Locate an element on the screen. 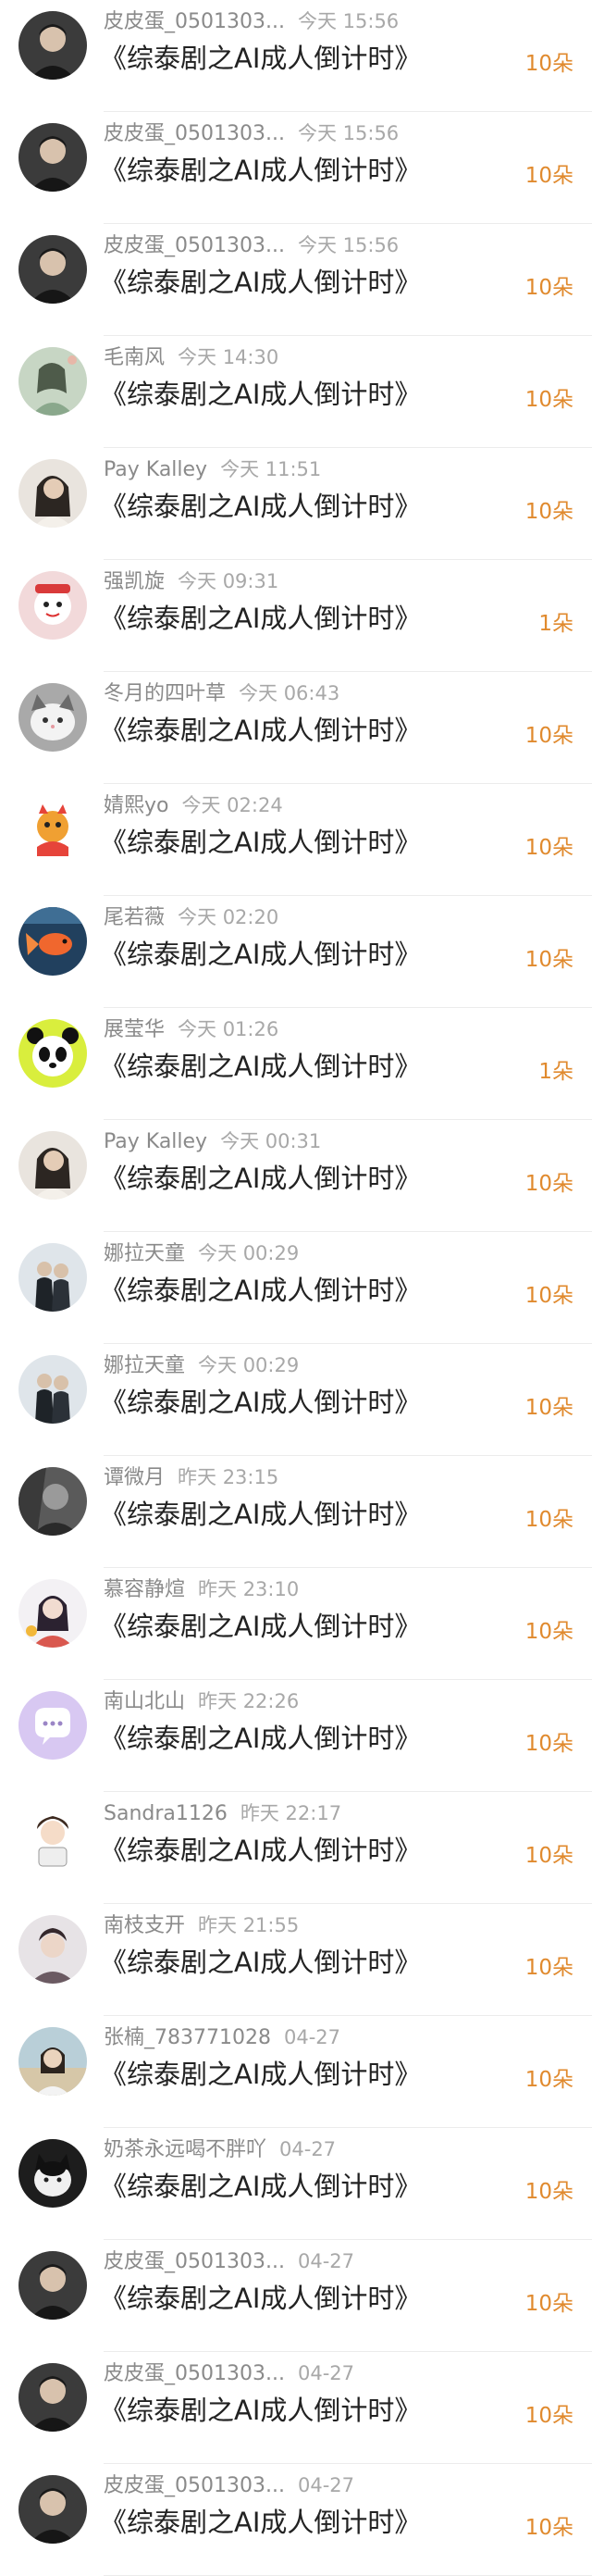 The width and height of the screenshot is (592, 2576). list-item: 毛南风 今天 14:30 《综泰剧之AI成人倒计时》 10朵 is located at coordinates (296, 392).